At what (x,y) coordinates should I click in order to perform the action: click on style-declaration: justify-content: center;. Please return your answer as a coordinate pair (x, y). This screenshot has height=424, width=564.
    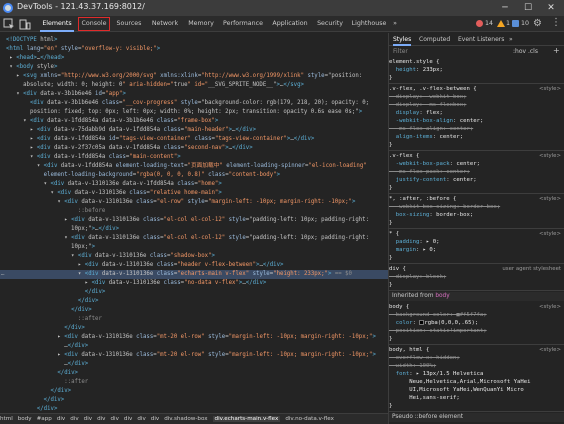
    Looking at the image, I should click on (476, 180).